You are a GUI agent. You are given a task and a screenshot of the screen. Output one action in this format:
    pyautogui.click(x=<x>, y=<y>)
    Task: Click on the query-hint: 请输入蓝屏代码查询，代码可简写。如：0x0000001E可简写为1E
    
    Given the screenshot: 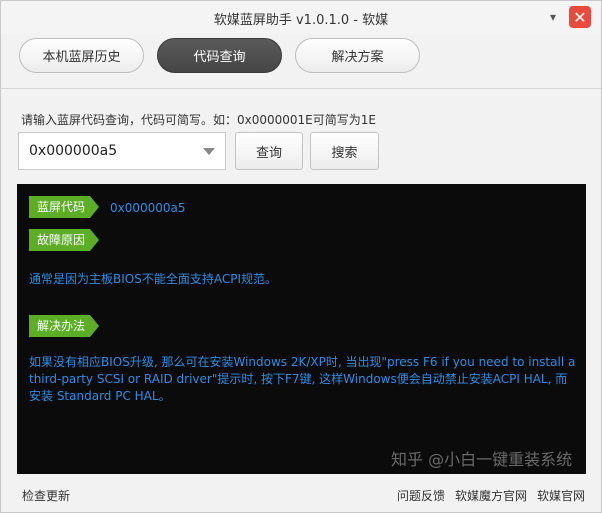 What is the action you would take?
    pyautogui.click(x=198, y=120)
    